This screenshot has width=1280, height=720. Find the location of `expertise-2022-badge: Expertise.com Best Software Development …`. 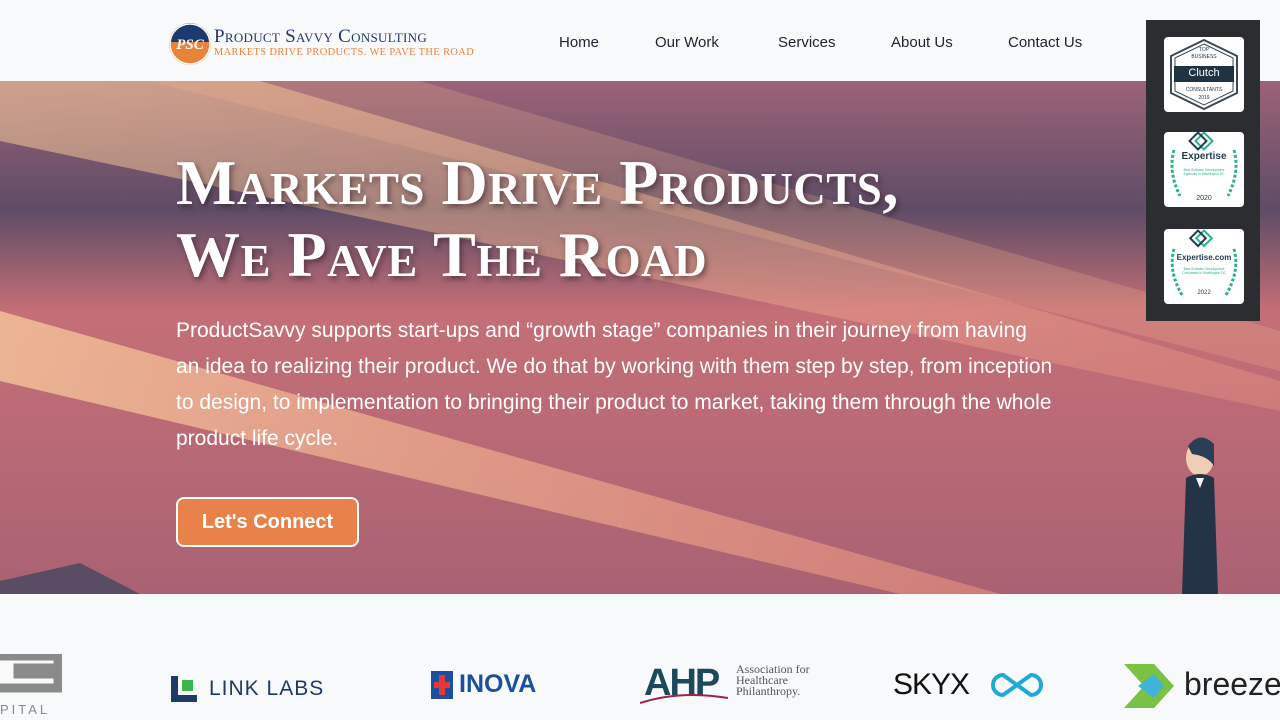

expertise-2022-badge: Expertise.com Best Software Development … is located at coordinates (1204, 266).